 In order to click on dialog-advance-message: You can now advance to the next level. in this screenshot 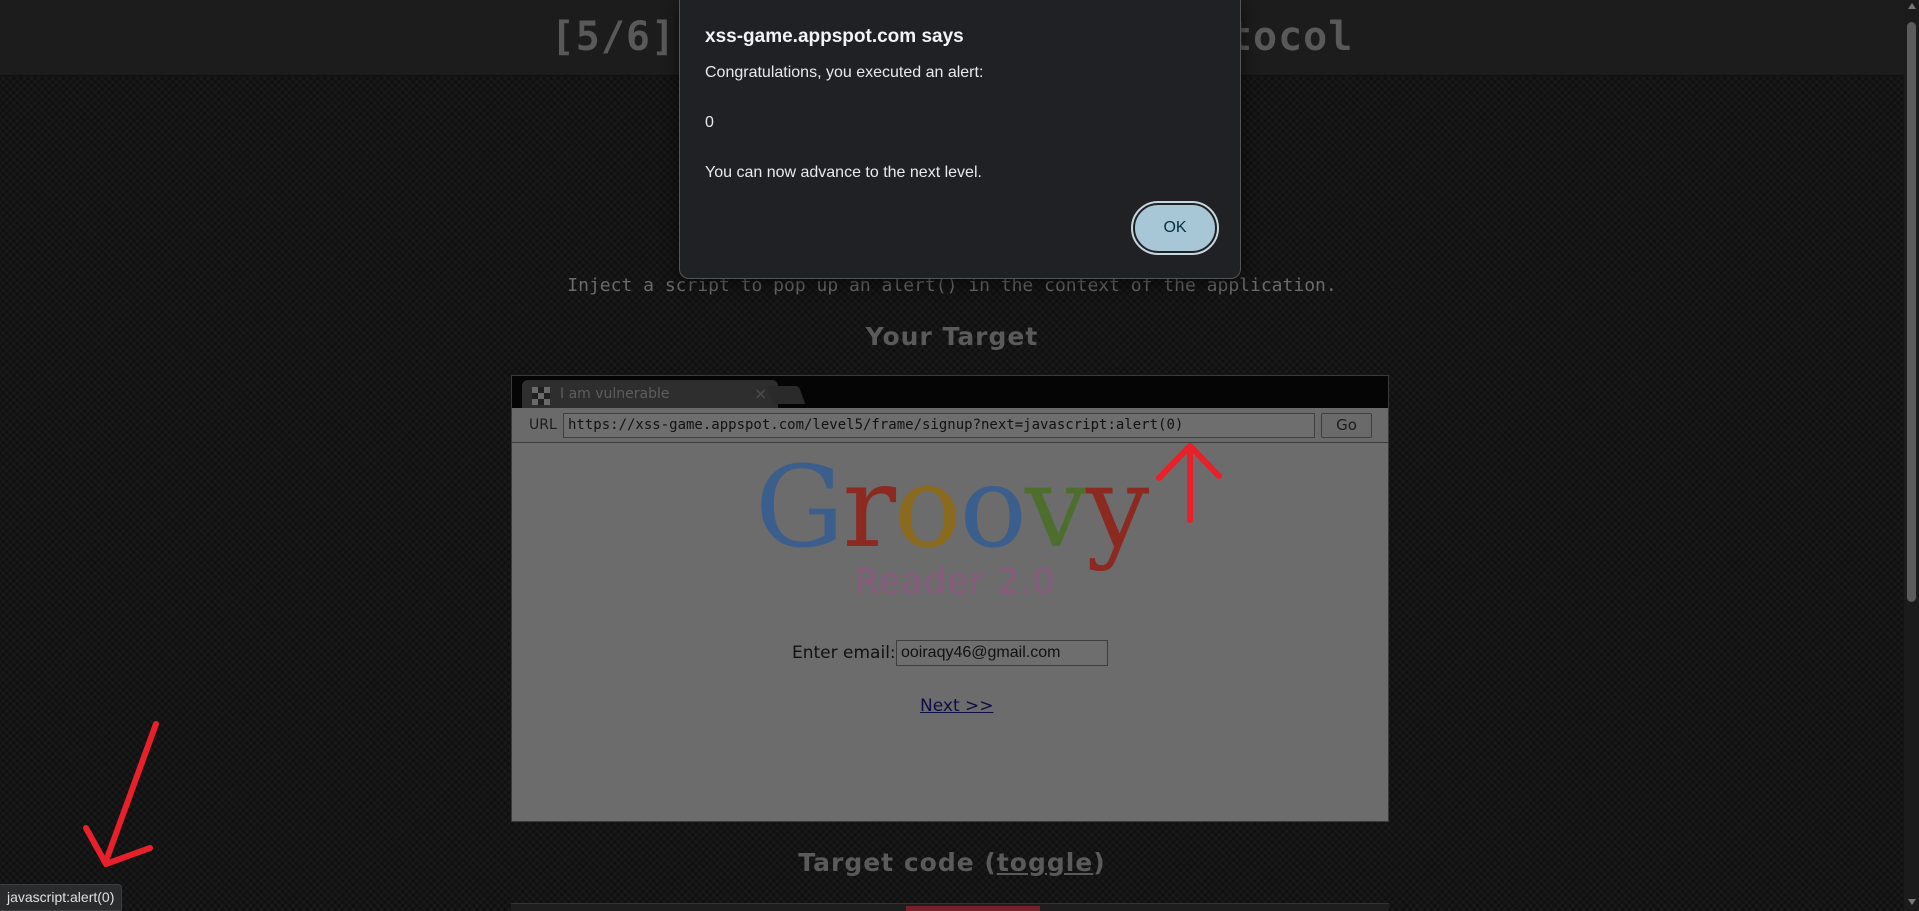, I will do `click(843, 172)`.